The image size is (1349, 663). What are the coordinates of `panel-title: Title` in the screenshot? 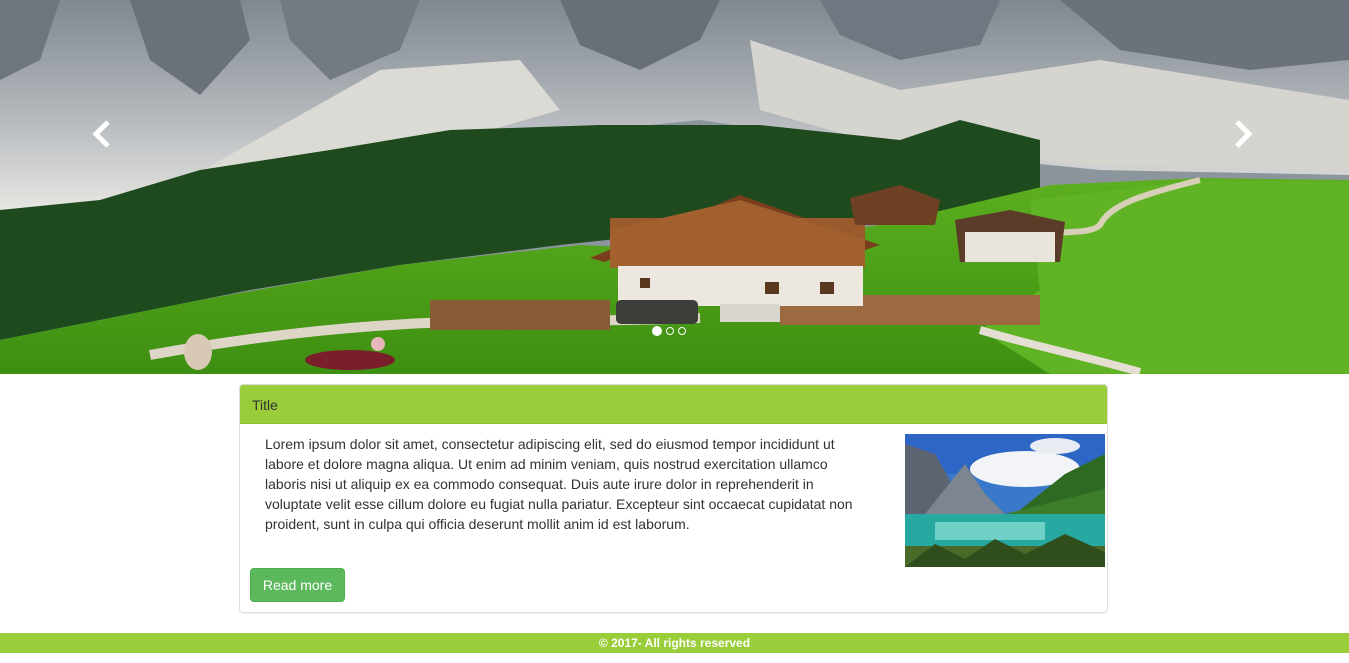 It's located at (673, 404).